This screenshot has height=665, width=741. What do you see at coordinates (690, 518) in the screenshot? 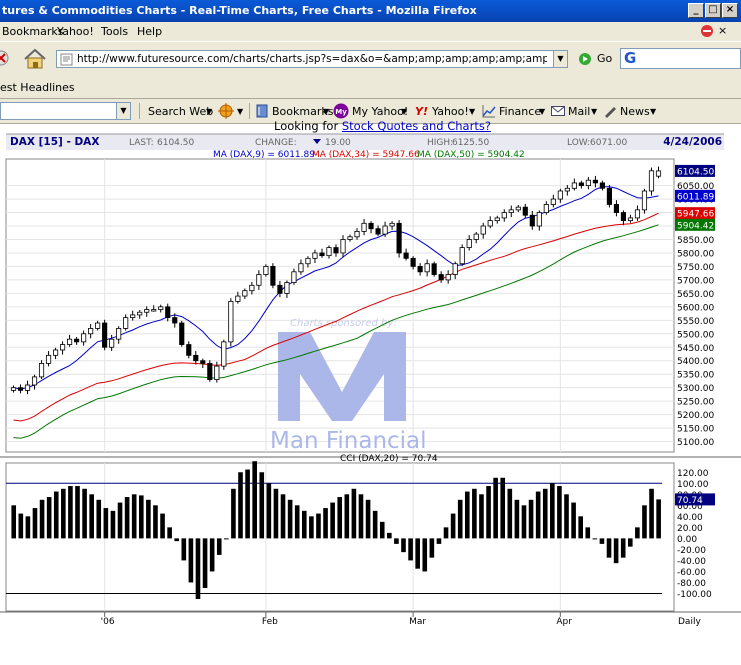
I see `cci-tick-label: 40.00` at bounding box center [690, 518].